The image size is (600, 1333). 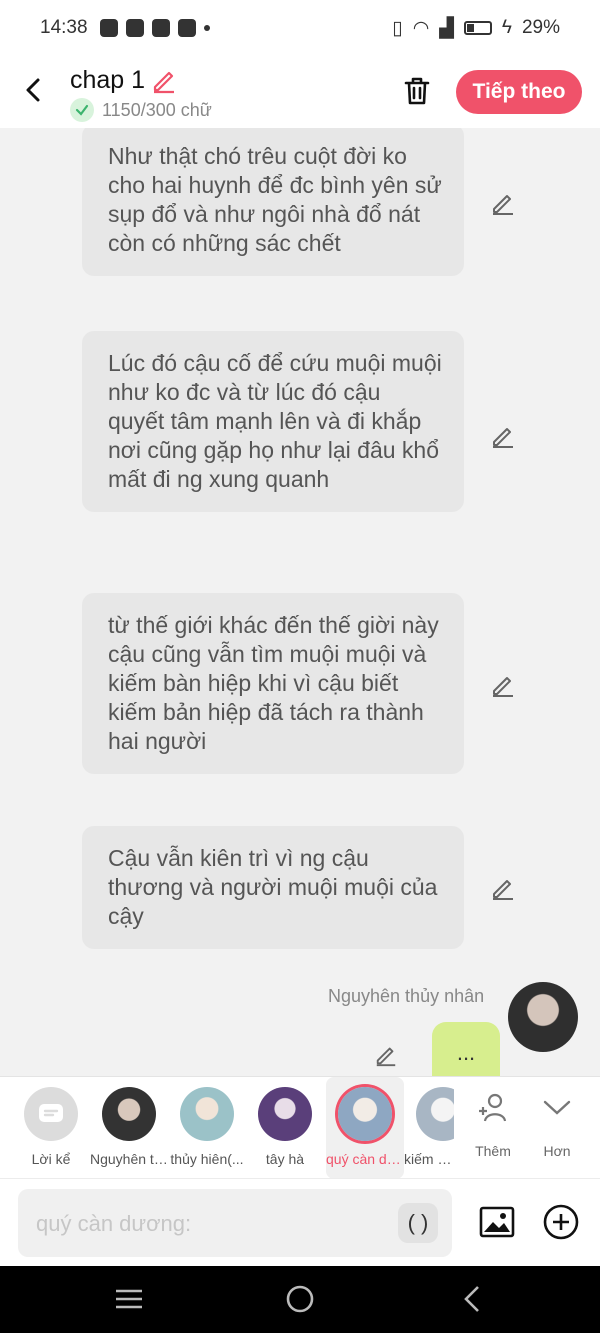 I want to click on next-button: Tiếp theo, so click(x=519, y=92).